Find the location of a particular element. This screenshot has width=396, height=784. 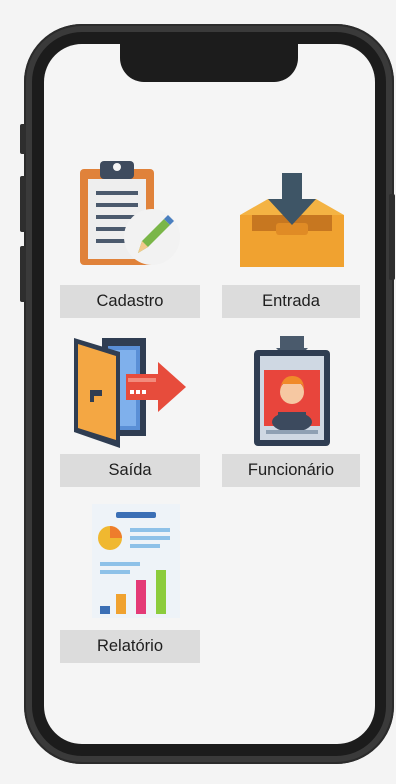

menu-item-entrada: Entrada is located at coordinates (291, 236).